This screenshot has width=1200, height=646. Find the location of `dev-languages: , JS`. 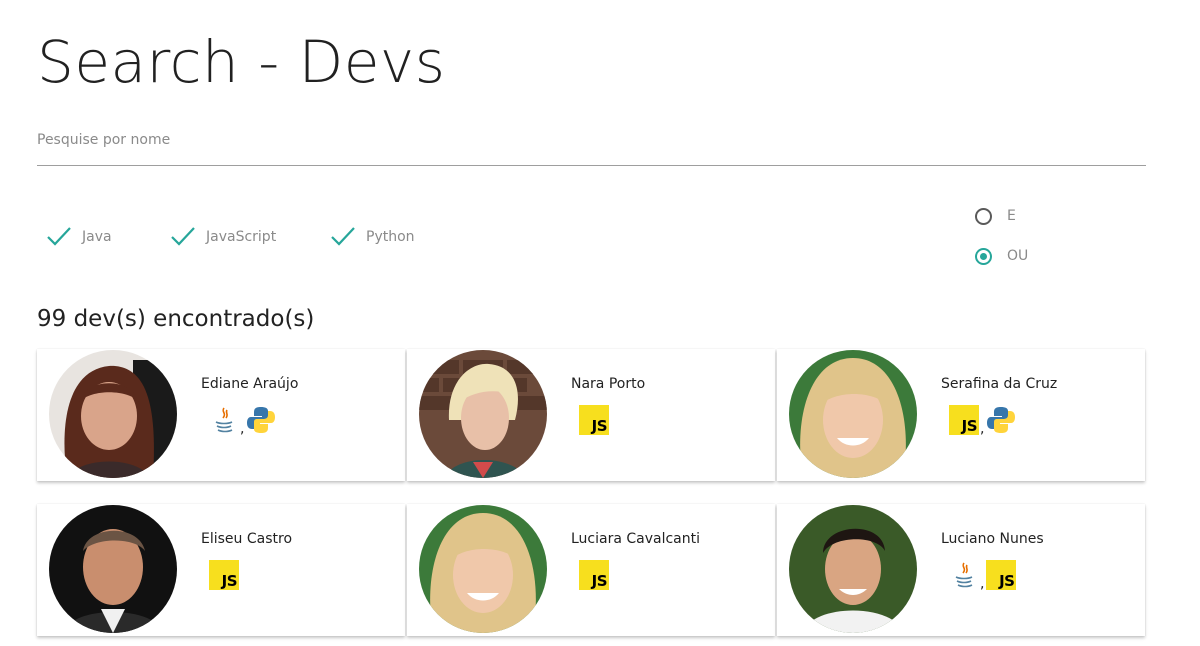

dev-languages: , JS is located at coordinates (983, 576).